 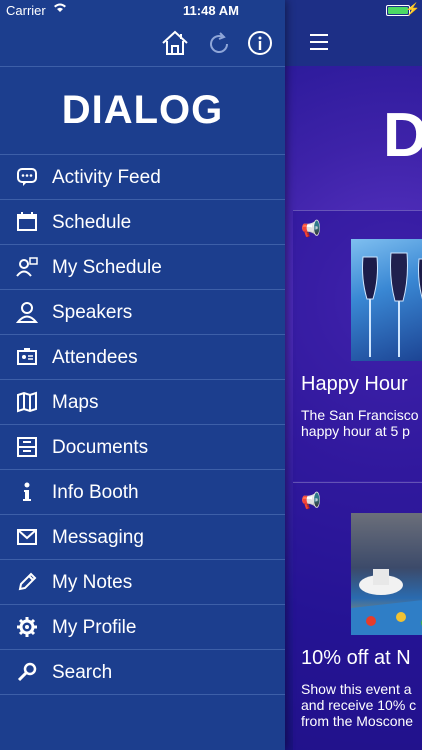 What do you see at coordinates (142, 110) in the screenshot?
I see `brand-logo: DIALOG` at bounding box center [142, 110].